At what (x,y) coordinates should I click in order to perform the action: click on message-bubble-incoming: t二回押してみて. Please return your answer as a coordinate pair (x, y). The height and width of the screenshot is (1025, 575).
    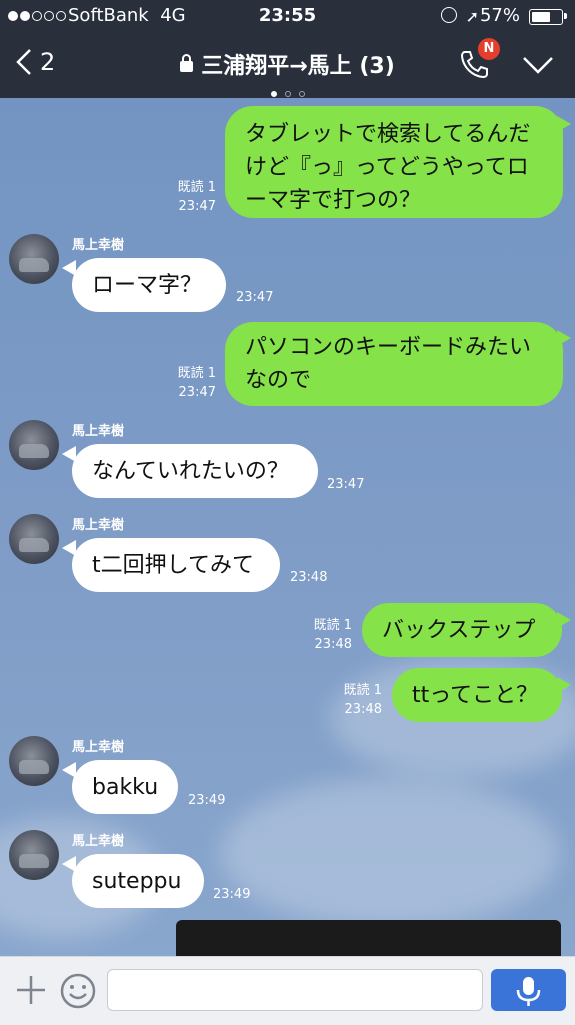
    Looking at the image, I should click on (176, 565).